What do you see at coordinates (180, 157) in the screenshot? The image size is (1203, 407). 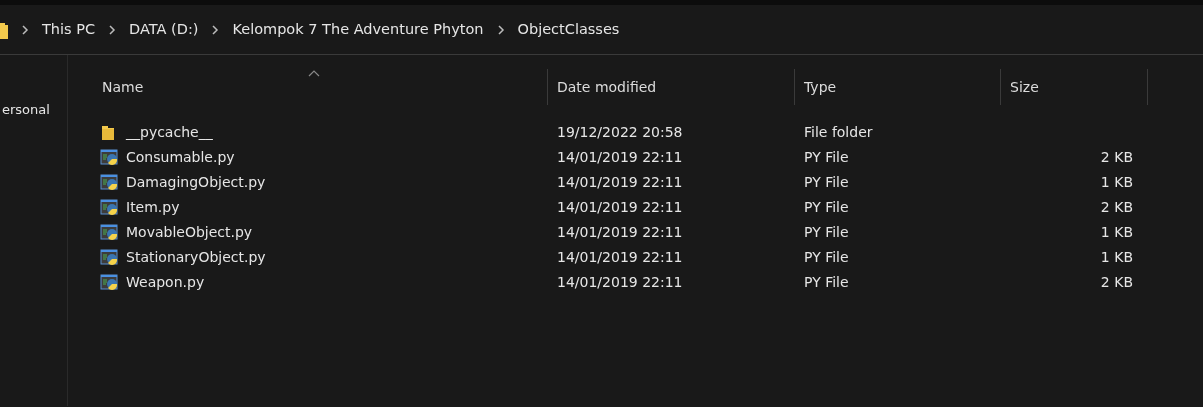 I see `file-name: Consumable.py` at bounding box center [180, 157].